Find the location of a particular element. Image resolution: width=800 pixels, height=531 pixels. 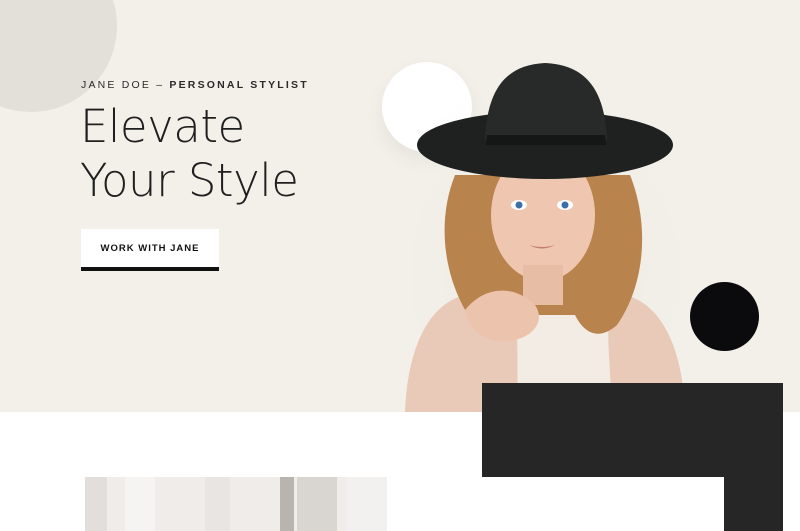

headline-line-2: Your Style is located at coordinates (189, 180).